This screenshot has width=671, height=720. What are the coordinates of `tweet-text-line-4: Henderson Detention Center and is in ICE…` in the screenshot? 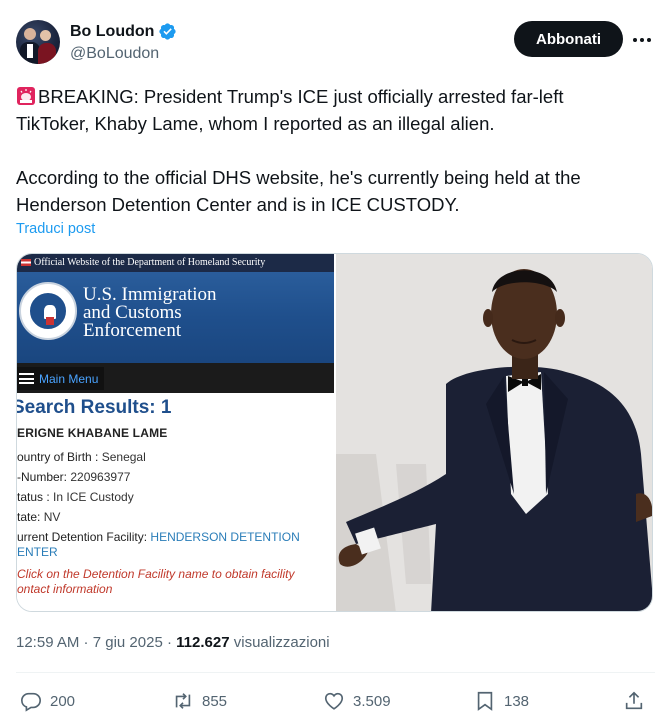 It's located at (238, 204).